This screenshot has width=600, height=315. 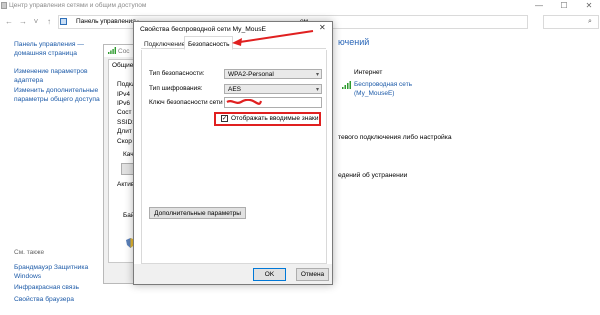 What do you see at coordinates (273, 38) in the screenshot?
I see `annotation-arrow` at bounding box center [273, 38].